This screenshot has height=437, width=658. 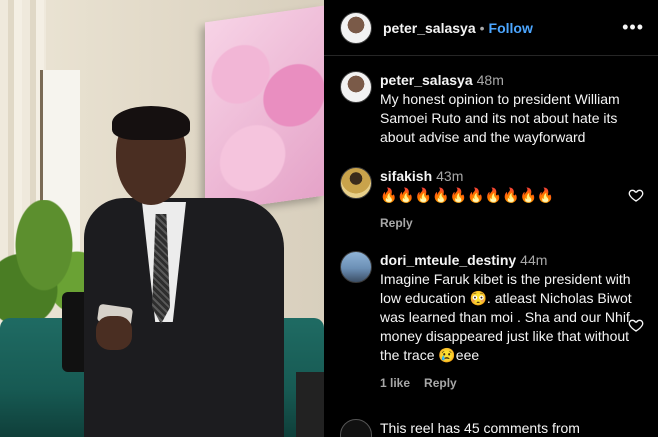 I want to click on author-username: peter_salasya, so click(x=429, y=28).